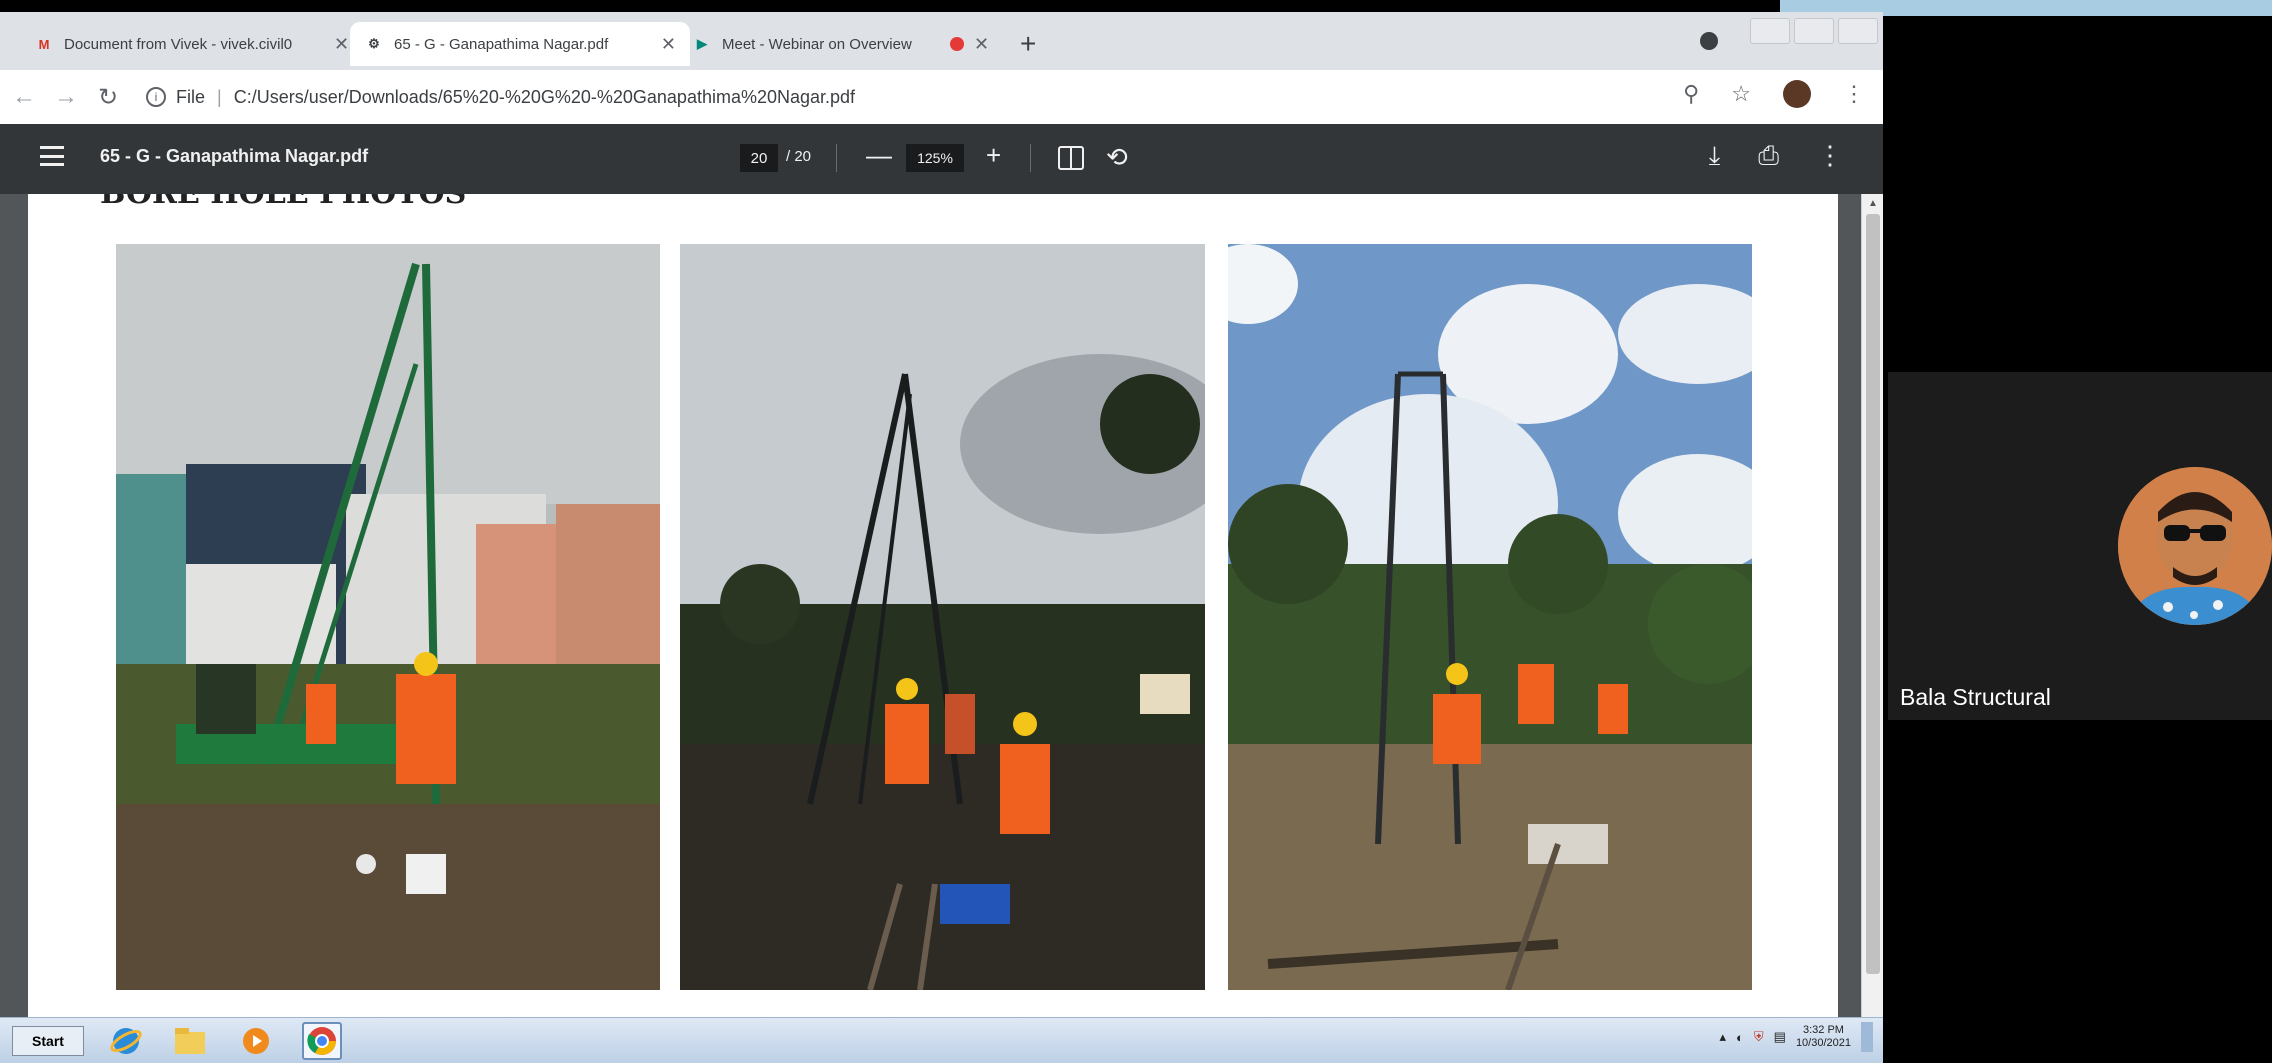 The height and width of the screenshot is (1063, 2272). What do you see at coordinates (191, 96) in the screenshot?
I see `url-scheme: File` at bounding box center [191, 96].